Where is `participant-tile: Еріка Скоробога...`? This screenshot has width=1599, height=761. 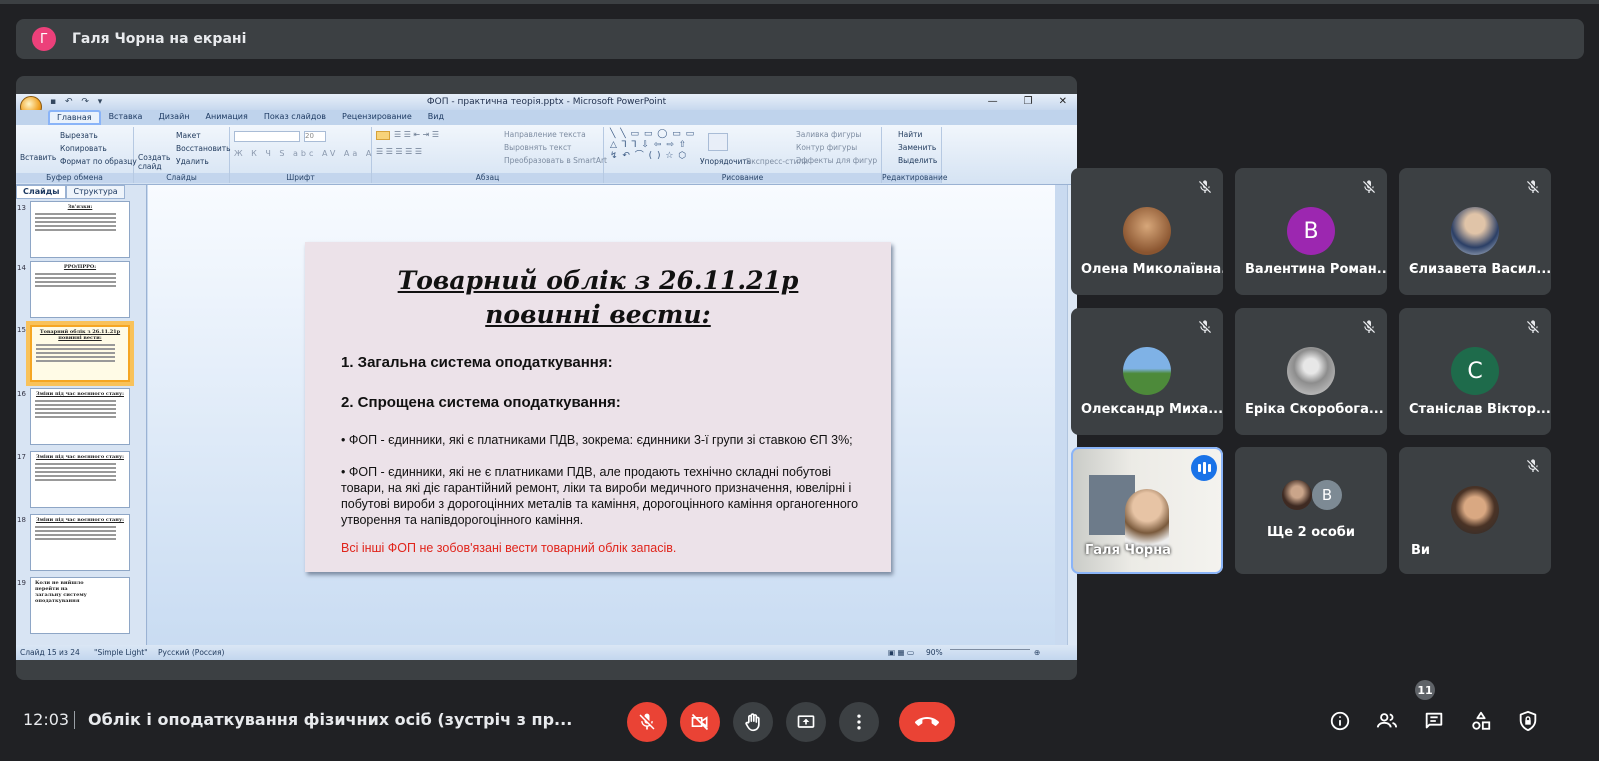 participant-tile: Еріка Скоробога... is located at coordinates (1311, 371).